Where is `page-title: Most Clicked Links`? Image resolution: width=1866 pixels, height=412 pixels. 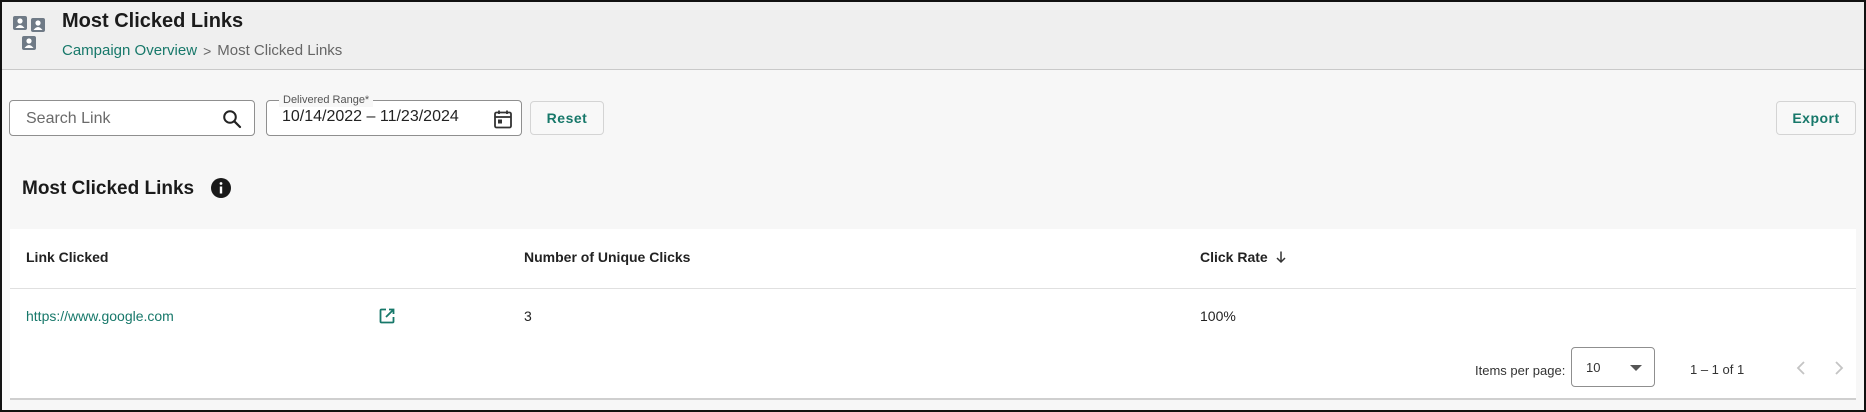 page-title: Most Clicked Links is located at coordinates (153, 21).